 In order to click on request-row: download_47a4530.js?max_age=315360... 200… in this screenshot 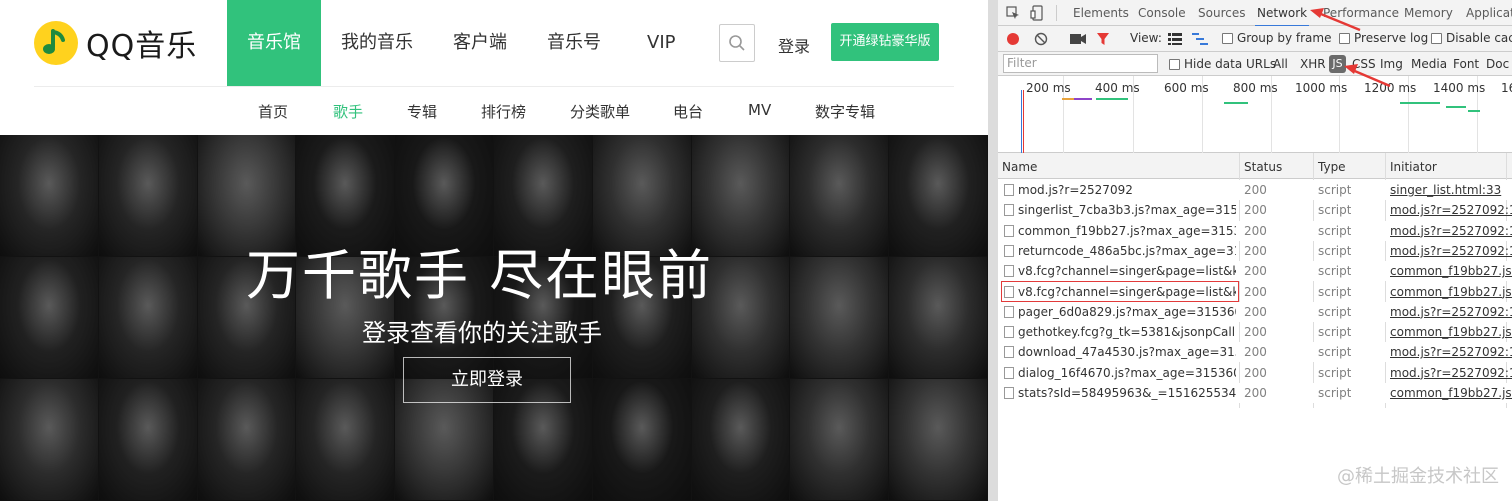, I will do `click(1255, 352)`.